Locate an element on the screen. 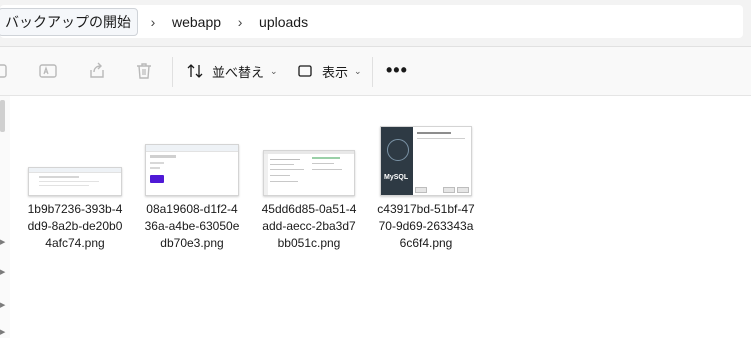 This screenshot has width=751, height=338. address-bar: バックアップの開始 › webapp › uploads is located at coordinates (375, 23).